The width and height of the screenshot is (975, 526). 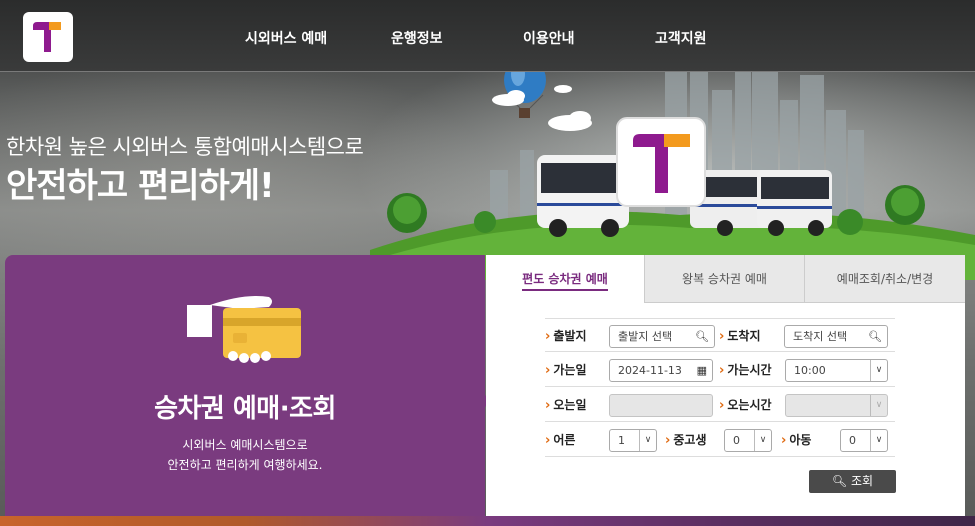 What do you see at coordinates (185, 147) in the screenshot?
I see `hero-subtitle: 한차원 높은 시외버스 통합예매시스템으로` at bounding box center [185, 147].